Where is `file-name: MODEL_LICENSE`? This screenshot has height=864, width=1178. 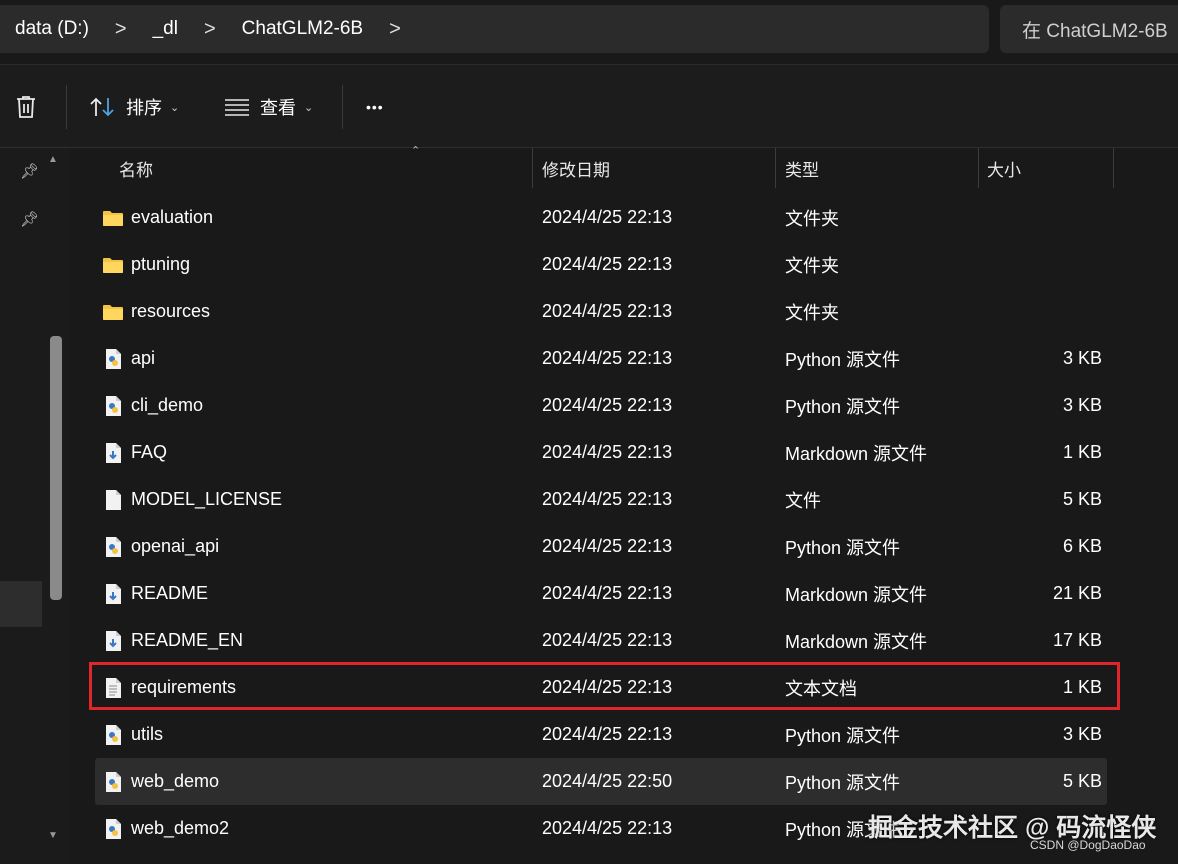 file-name: MODEL_LICENSE is located at coordinates (207, 499).